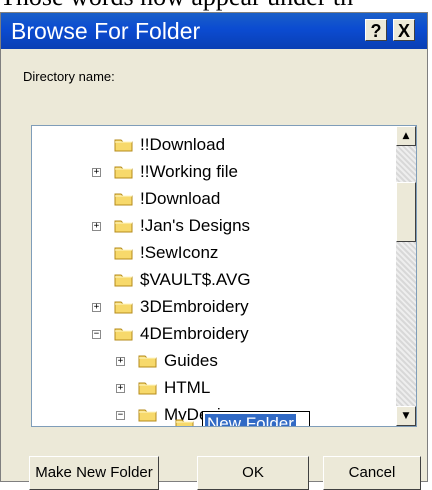 This screenshot has height=490, width=432. What do you see at coordinates (195, 279) in the screenshot?
I see `tree-item-label: $VAULT$.AVG` at bounding box center [195, 279].